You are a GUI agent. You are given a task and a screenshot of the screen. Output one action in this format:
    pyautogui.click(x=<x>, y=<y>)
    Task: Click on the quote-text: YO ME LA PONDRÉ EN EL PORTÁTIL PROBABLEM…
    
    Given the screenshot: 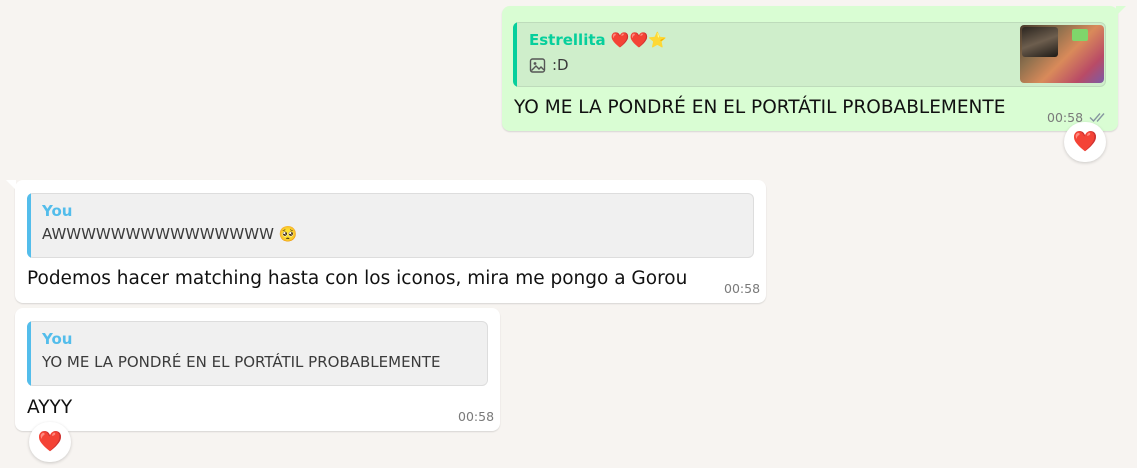 What is the action you would take?
    pyautogui.click(x=241, y=362)
    